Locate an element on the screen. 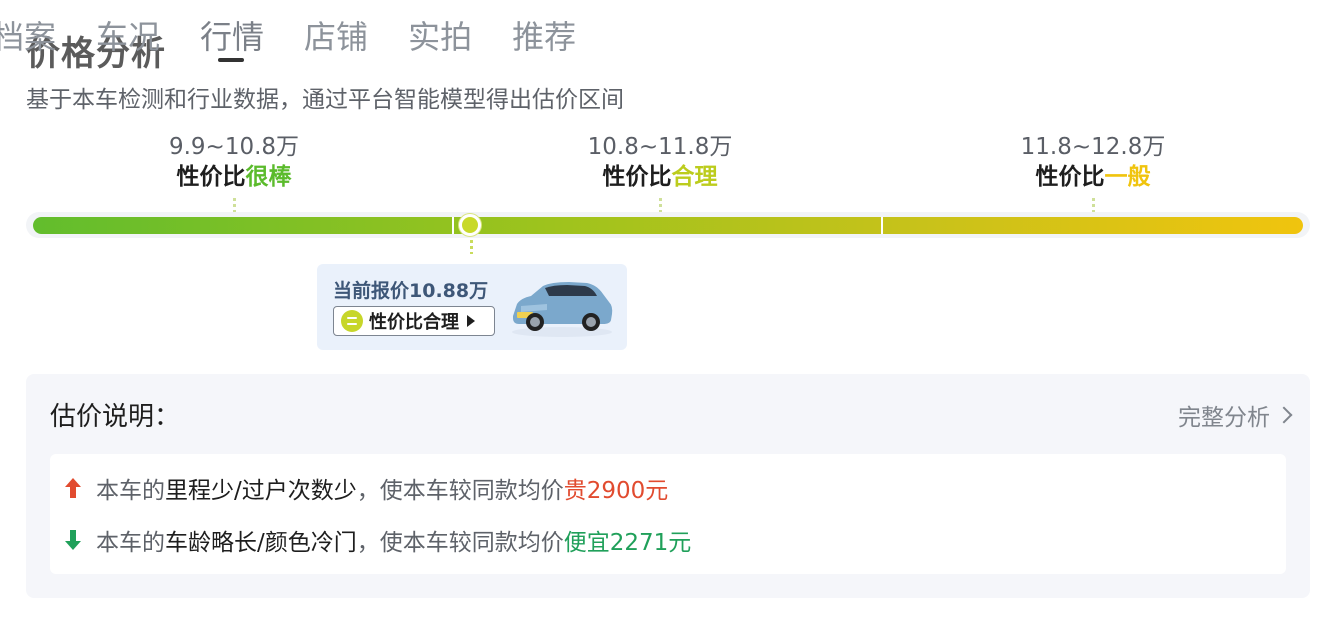 The width and height of the screenshot is (1336, 624). current-price-card: 当前报价10.88万 性价比合理 is located at coordinates (472, 307).